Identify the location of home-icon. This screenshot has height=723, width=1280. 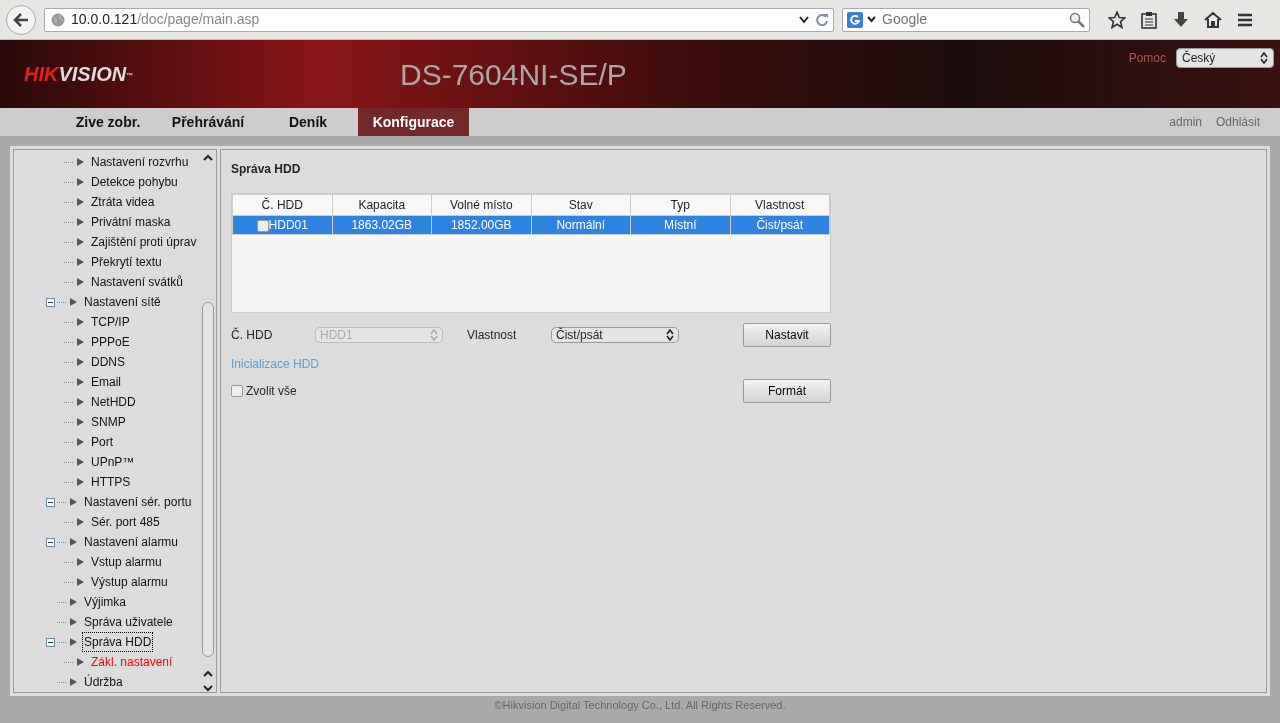
(1213, 19).